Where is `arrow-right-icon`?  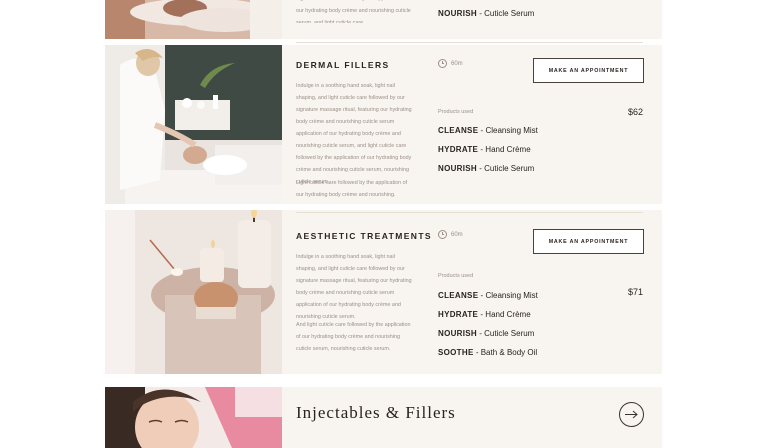 arrow-right-icon is located at coordinates (631, 414).